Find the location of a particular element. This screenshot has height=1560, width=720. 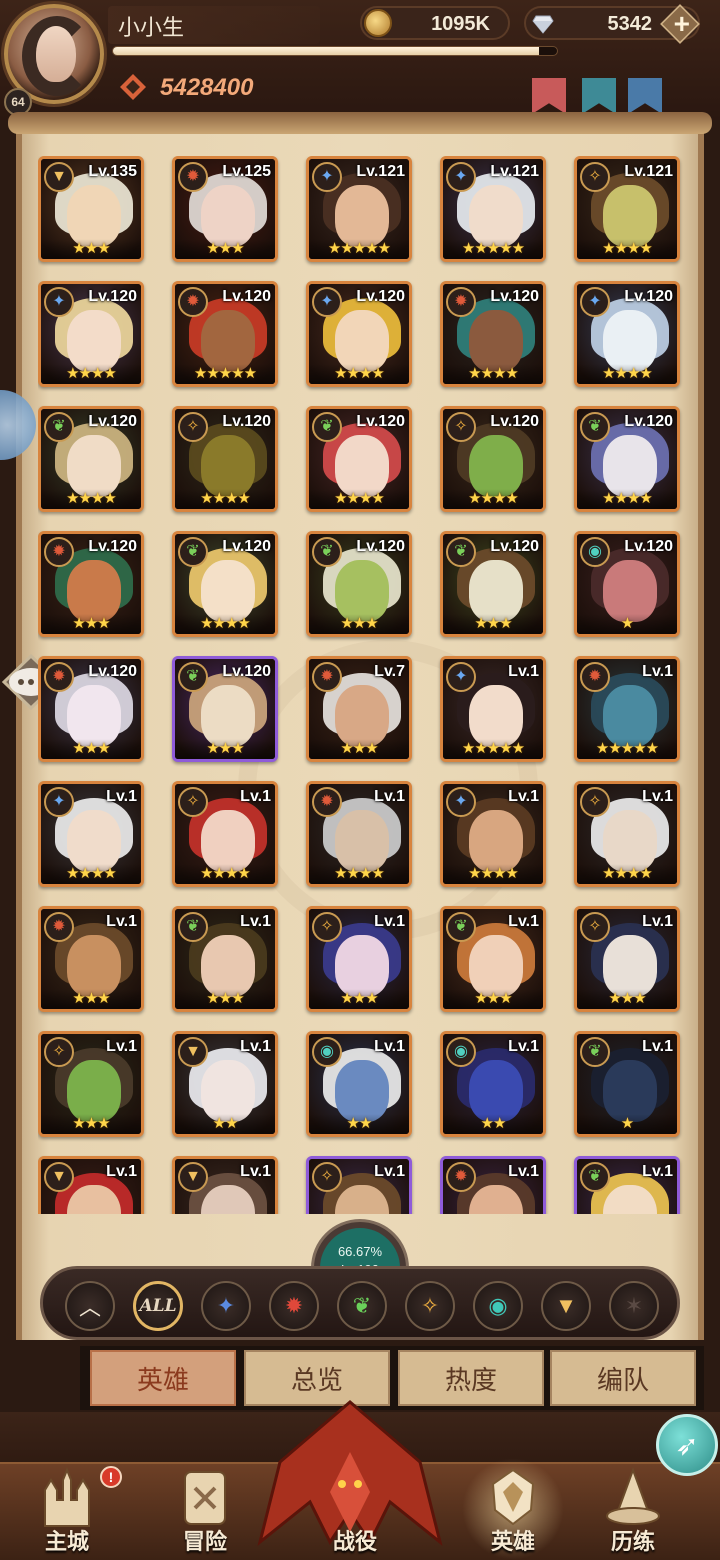

filter-celestial: ◉ is located at coordinates (498, 1306).